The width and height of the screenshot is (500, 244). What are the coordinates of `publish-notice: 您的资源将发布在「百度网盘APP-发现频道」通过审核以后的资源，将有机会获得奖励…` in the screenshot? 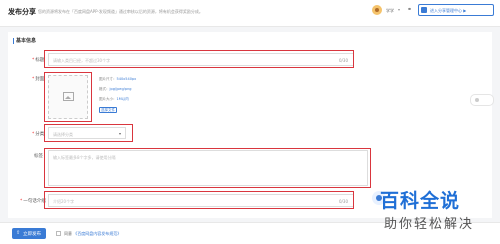 It's located at (120, 11).